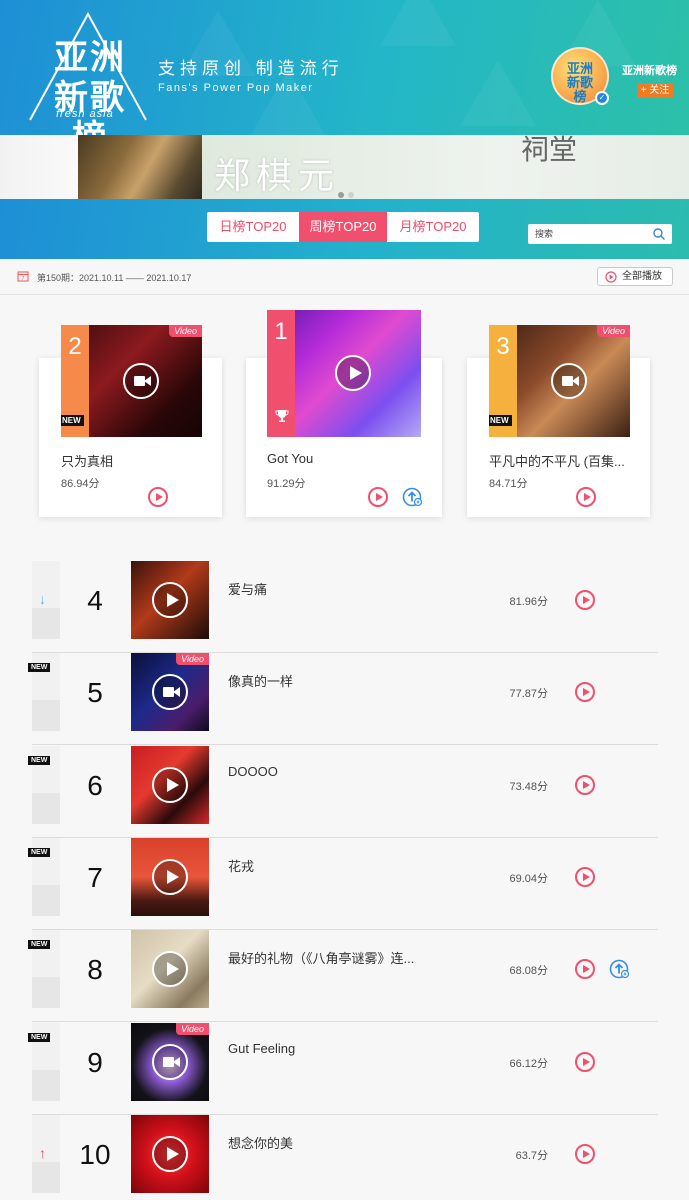 The width and height of the screenshot is (689, 1200). Describe the element at coordinates (328, 865) in the screenshot. I see `song-title: 花戎` at that location.